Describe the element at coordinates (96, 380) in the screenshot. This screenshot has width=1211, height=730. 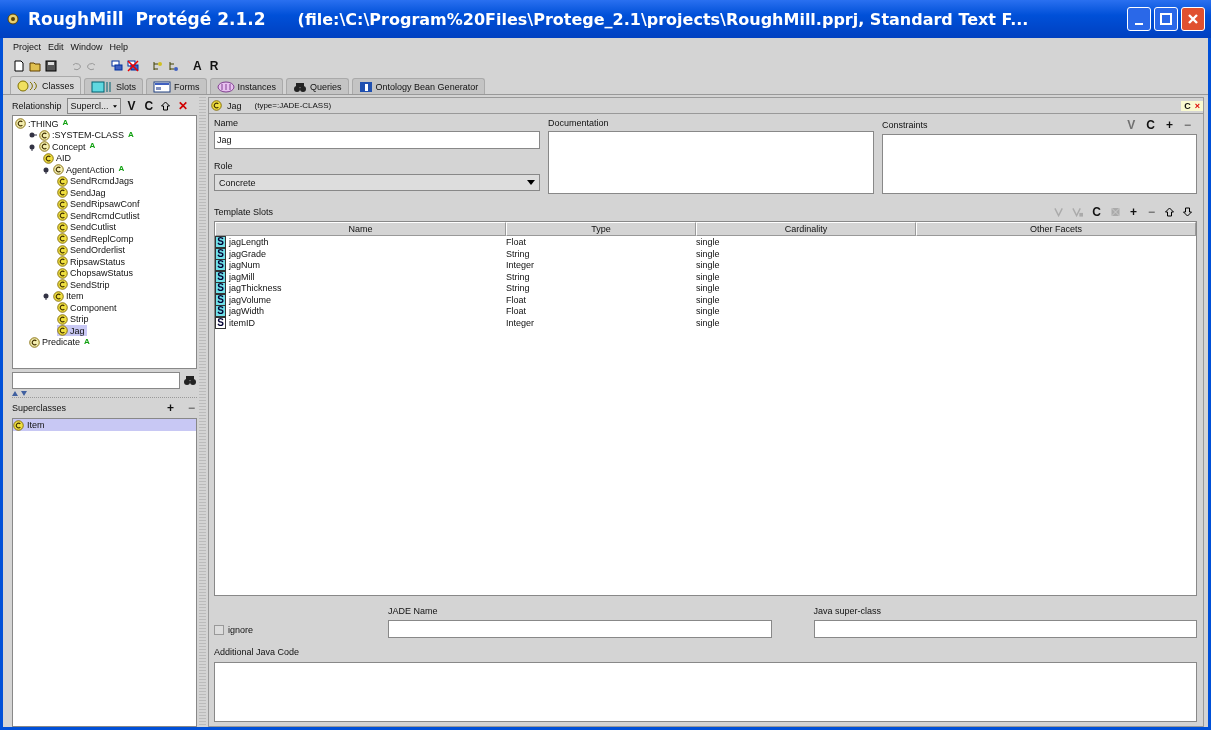
I see `search-field` at that location.